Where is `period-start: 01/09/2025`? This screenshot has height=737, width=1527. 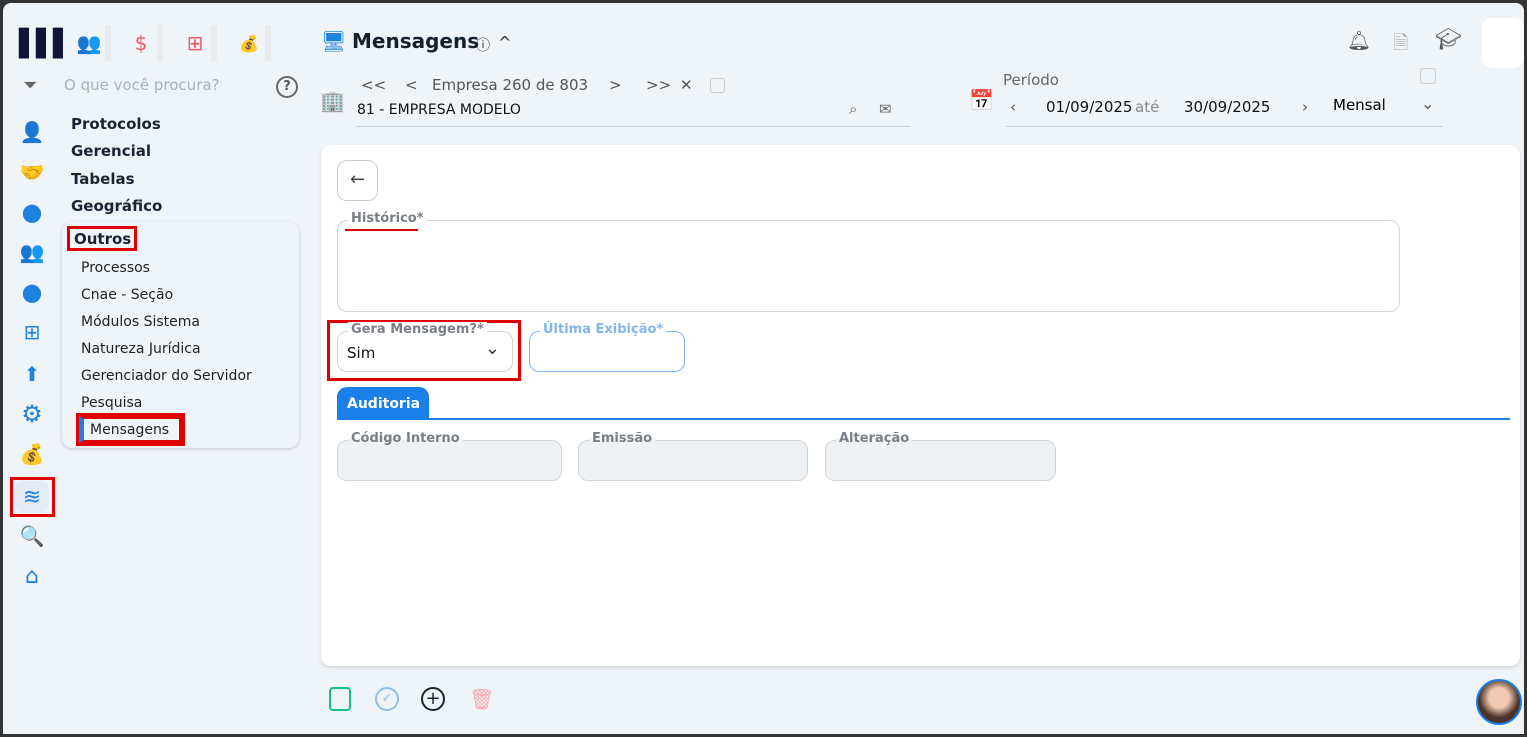 period-start: 01/09/2025 is located at coordinates (1089, 107).